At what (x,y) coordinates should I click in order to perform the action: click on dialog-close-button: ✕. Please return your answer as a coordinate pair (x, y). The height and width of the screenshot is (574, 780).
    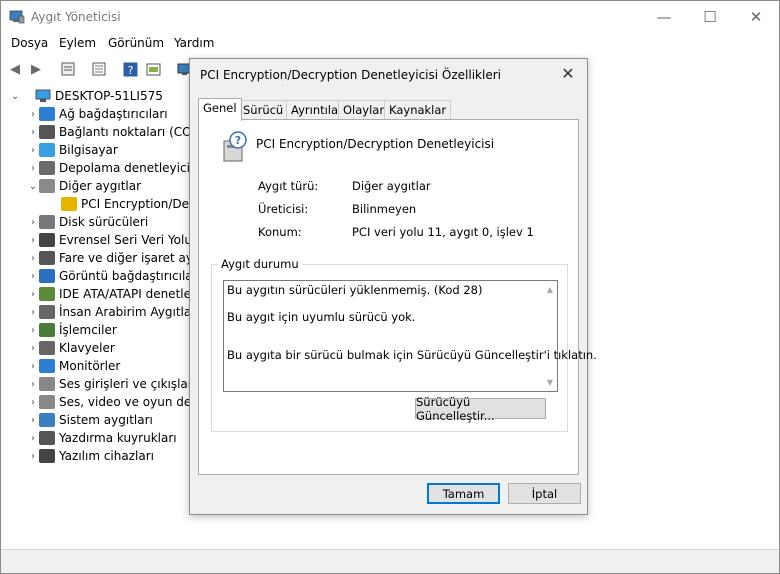
    Looking at the image, I should click on (568, 73).